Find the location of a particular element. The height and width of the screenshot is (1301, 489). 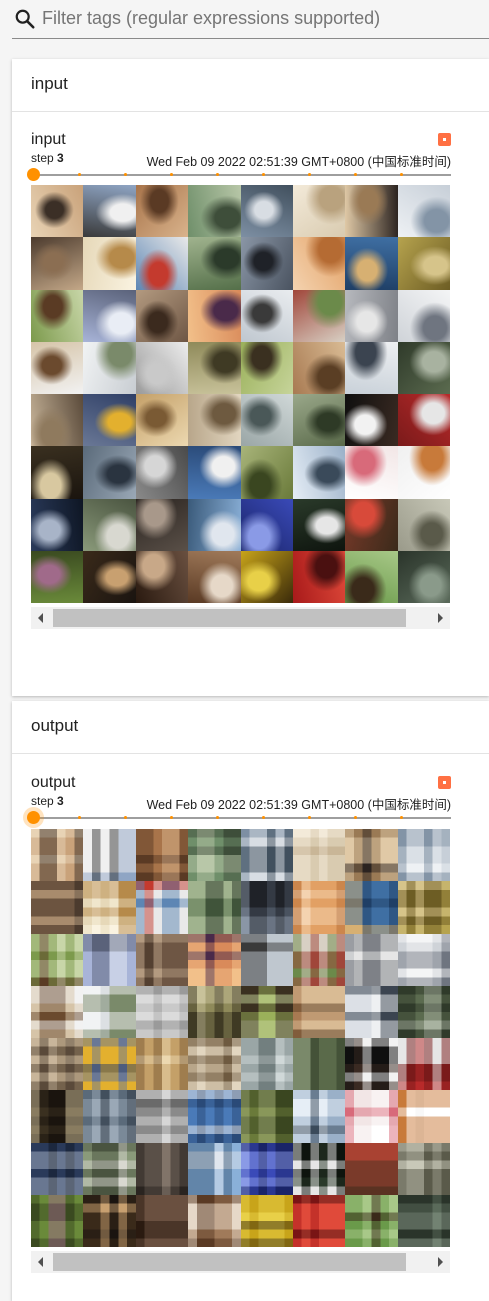

search-input is located at coordinates (262, 18).